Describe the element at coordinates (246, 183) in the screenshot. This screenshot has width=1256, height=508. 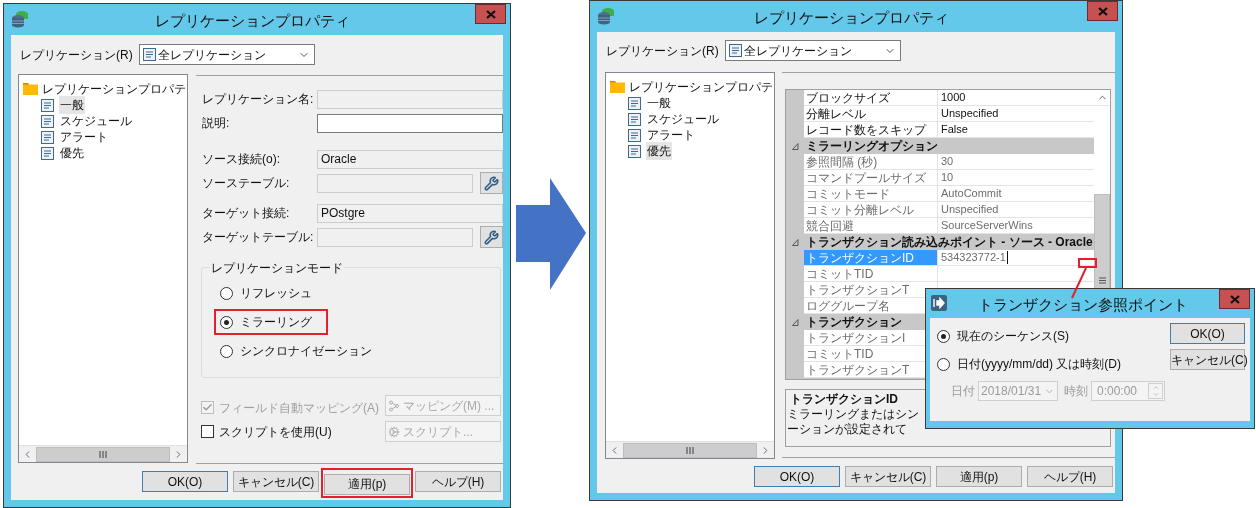
I see `field-label: ソーステーブル:` at that location.